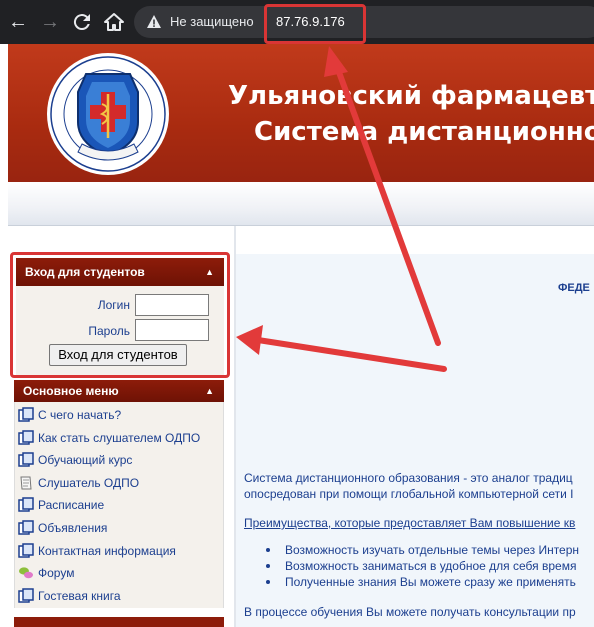  I want to click on menu-item-label: С чего начать?, so click(79, 415).